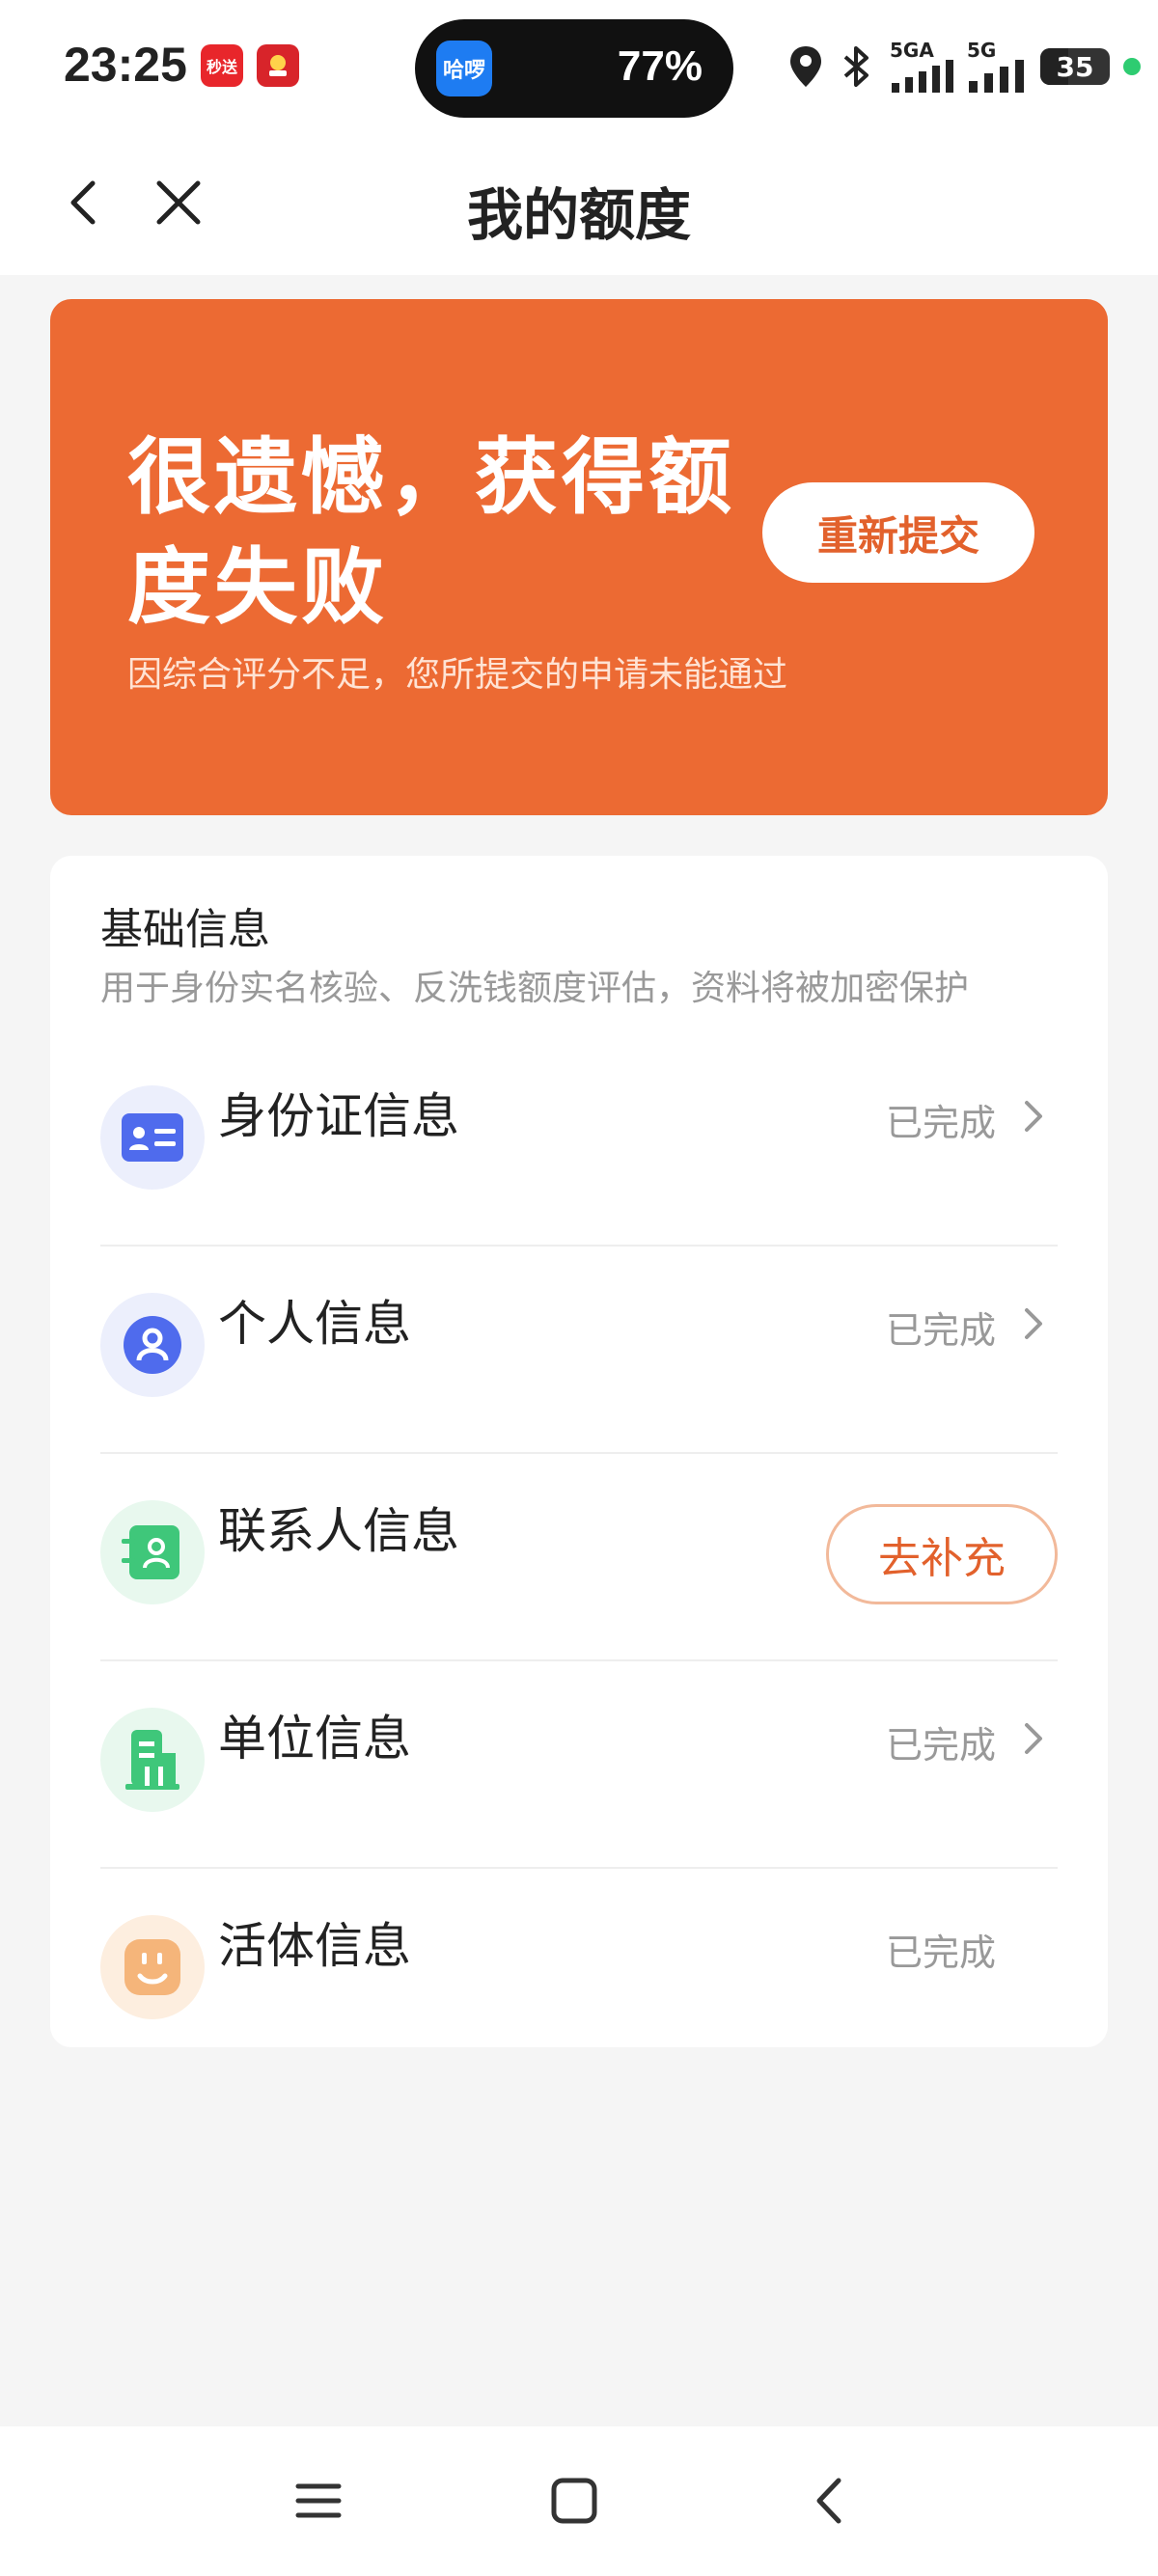 Image resolution: width=1158 pixels, height=2576 pixels. What do you see at coordinates (579, 1958) in the screenshot?
I see `list-item-liveness: 活体信息 已完成` at bounding box center [579, 1958].